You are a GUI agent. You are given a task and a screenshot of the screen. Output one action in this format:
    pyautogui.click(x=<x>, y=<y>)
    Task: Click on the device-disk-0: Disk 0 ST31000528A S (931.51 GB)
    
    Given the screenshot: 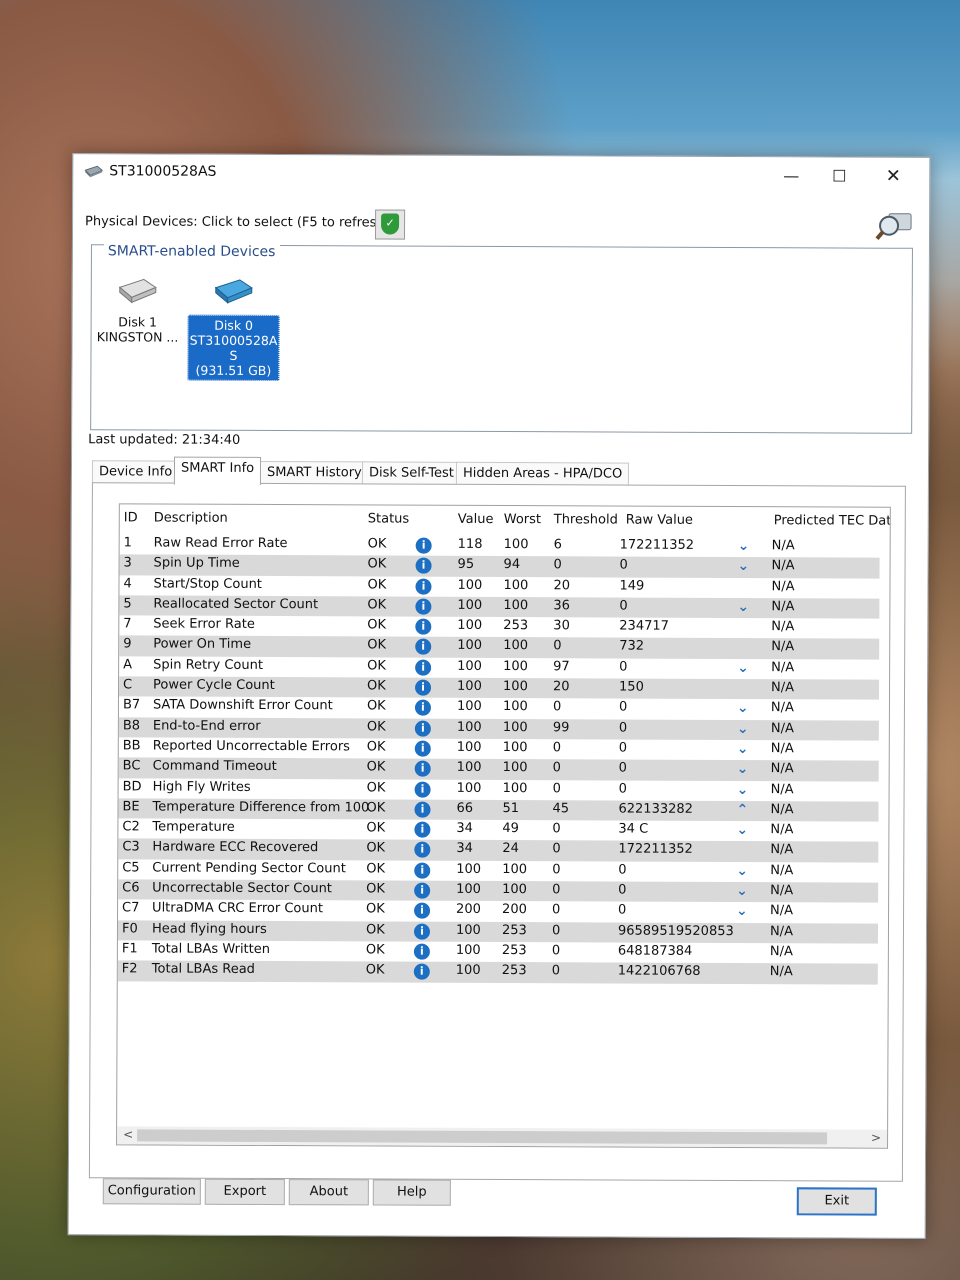 What is the action you would take?
    pyautogui.click(x=233, y=329)
    